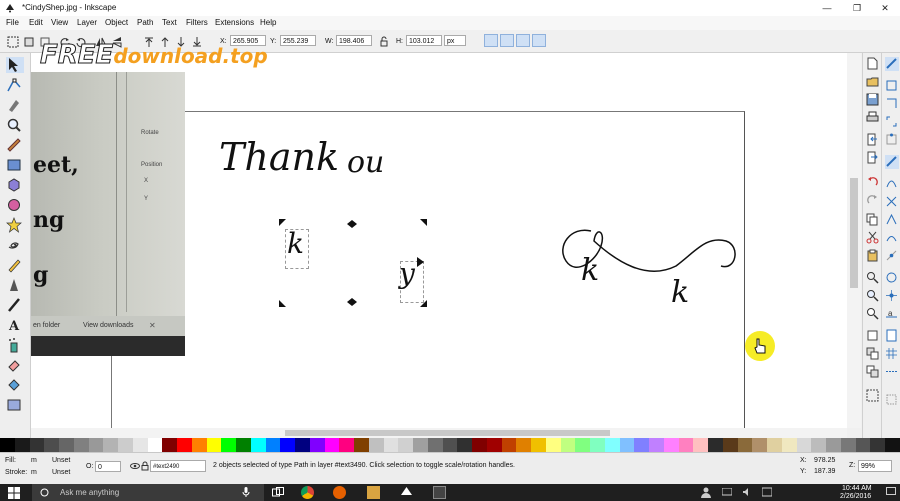  What do you see at coordinates (61, 460) in the screenshot?
I see `fill-unset: Unset` at bounding box center [61, 460].